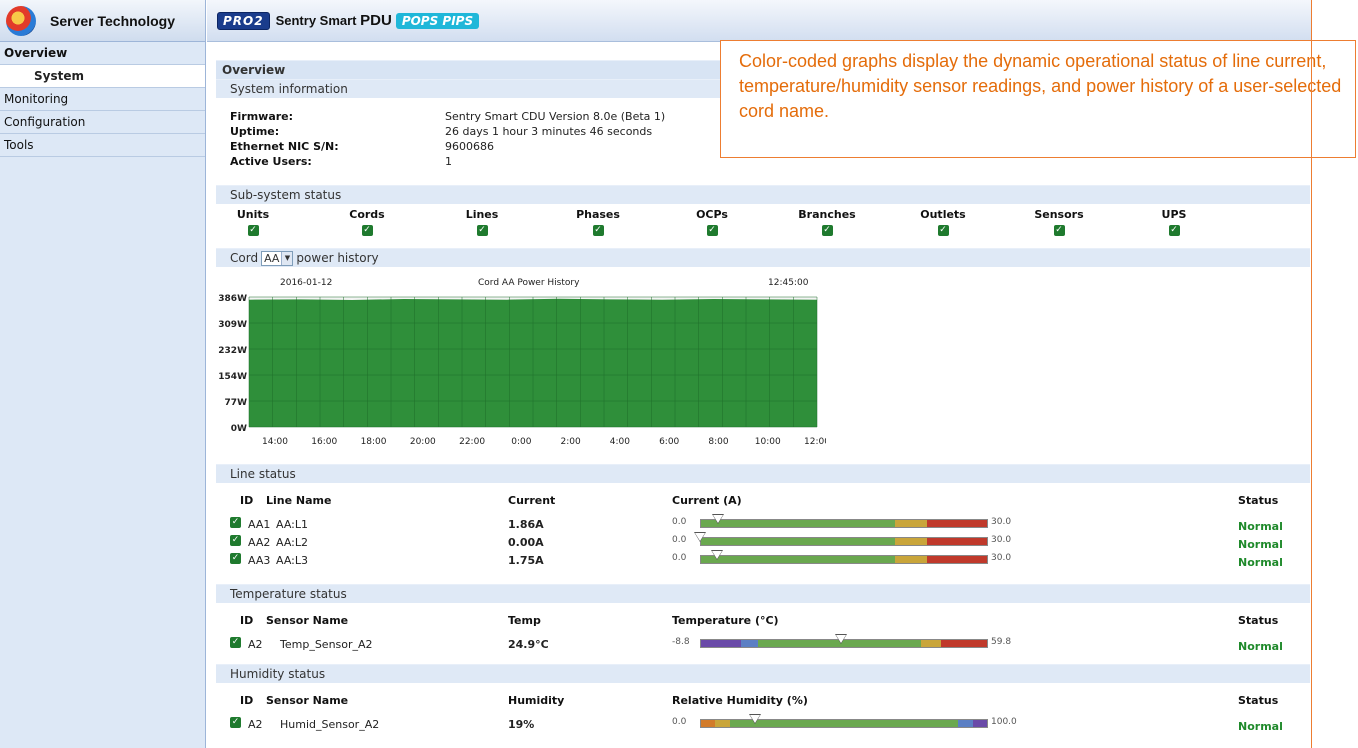 The height and width of the screenshot is (748, 1358). Describe the element at coordinates (299, 500) in the screenshot. I see `col-name: Line Name` at that location.